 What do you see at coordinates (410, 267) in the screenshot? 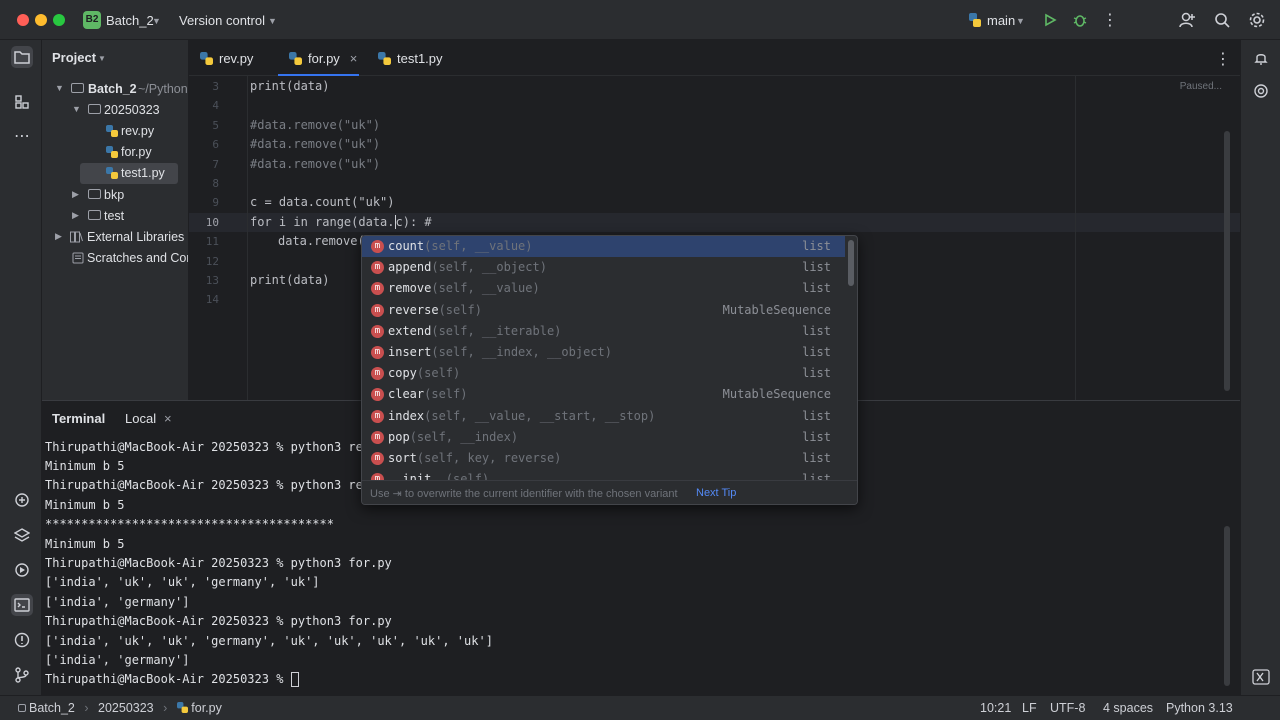
I see `method-name: append` at bounding box center [410, 267].